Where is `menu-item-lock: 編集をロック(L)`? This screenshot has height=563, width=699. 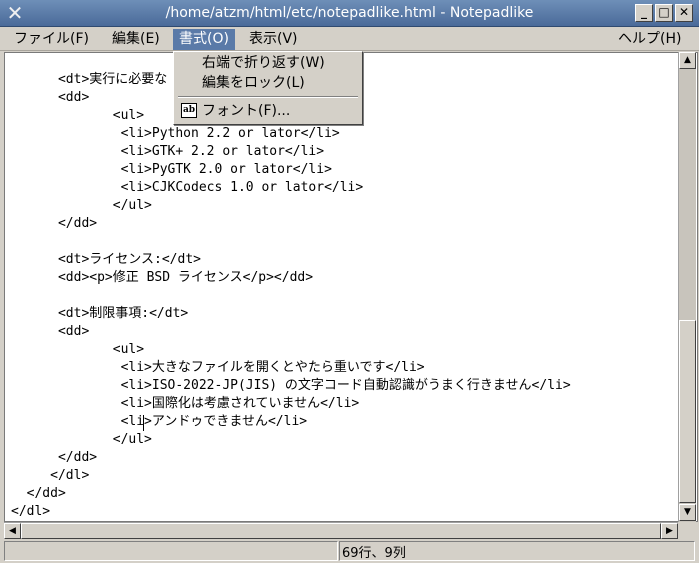 menu-item-lock: 編集をロック(L) is located at coordinates (253, 83).